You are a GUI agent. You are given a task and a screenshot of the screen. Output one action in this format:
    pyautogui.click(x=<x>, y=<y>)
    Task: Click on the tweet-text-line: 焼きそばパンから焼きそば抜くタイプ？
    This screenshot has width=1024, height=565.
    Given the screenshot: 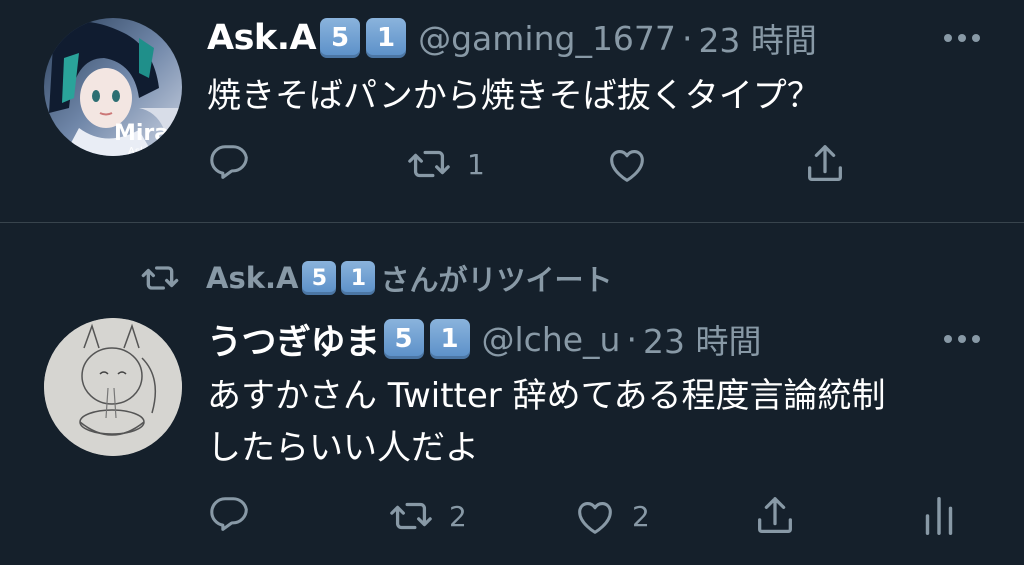 What is the action you would take?
    pyautogui.click(x=514, y=96)
    